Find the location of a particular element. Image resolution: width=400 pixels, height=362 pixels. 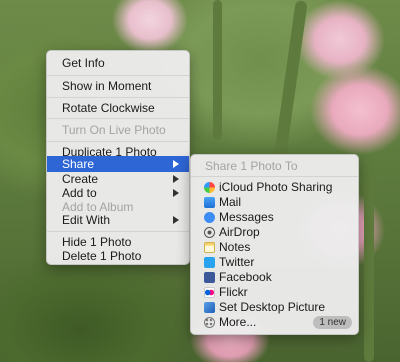

share-item-flickr: Flickr is located at coordinates (274, 292).